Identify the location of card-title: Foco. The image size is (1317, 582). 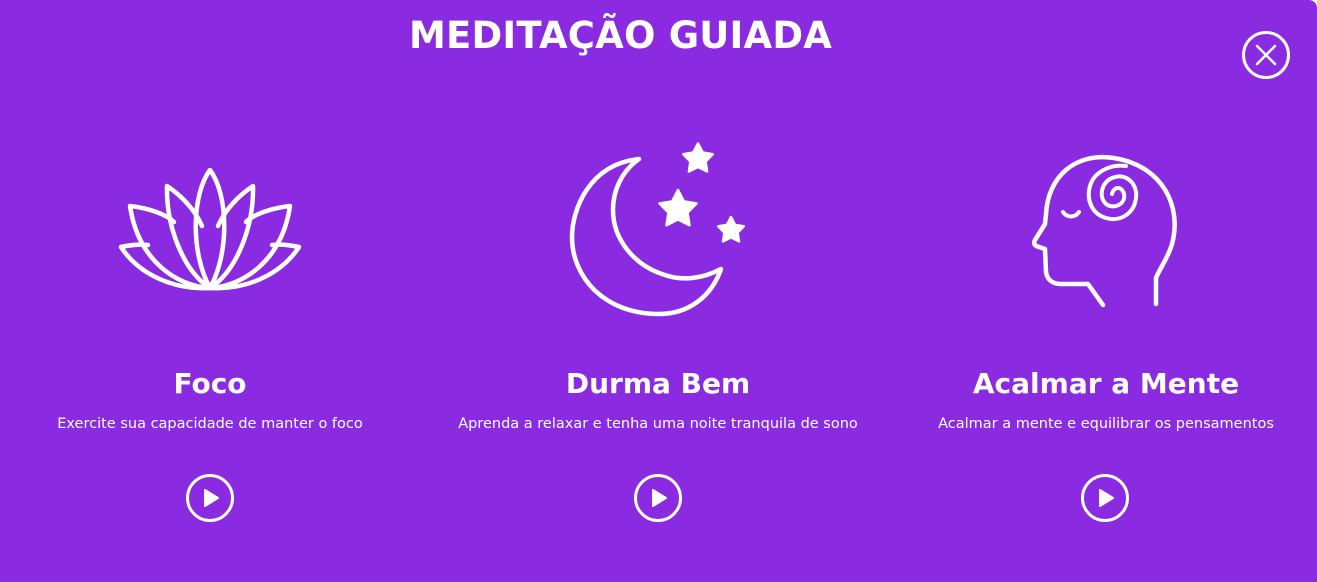
(210, 383).